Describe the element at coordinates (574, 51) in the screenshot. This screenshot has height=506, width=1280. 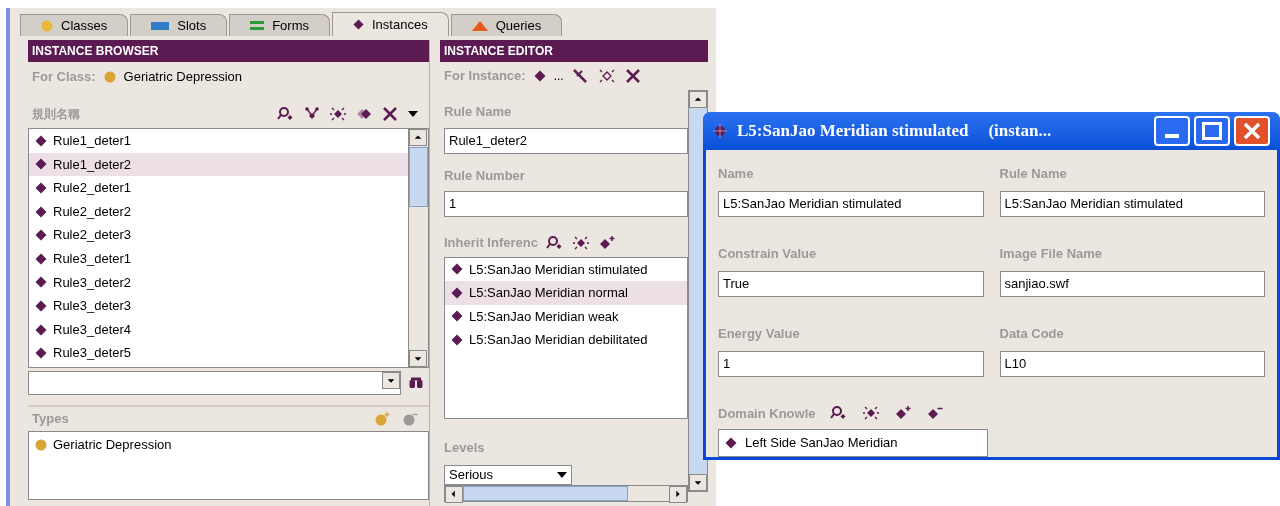
I see `panel-header: INSTANCE EDITOR` at that location.